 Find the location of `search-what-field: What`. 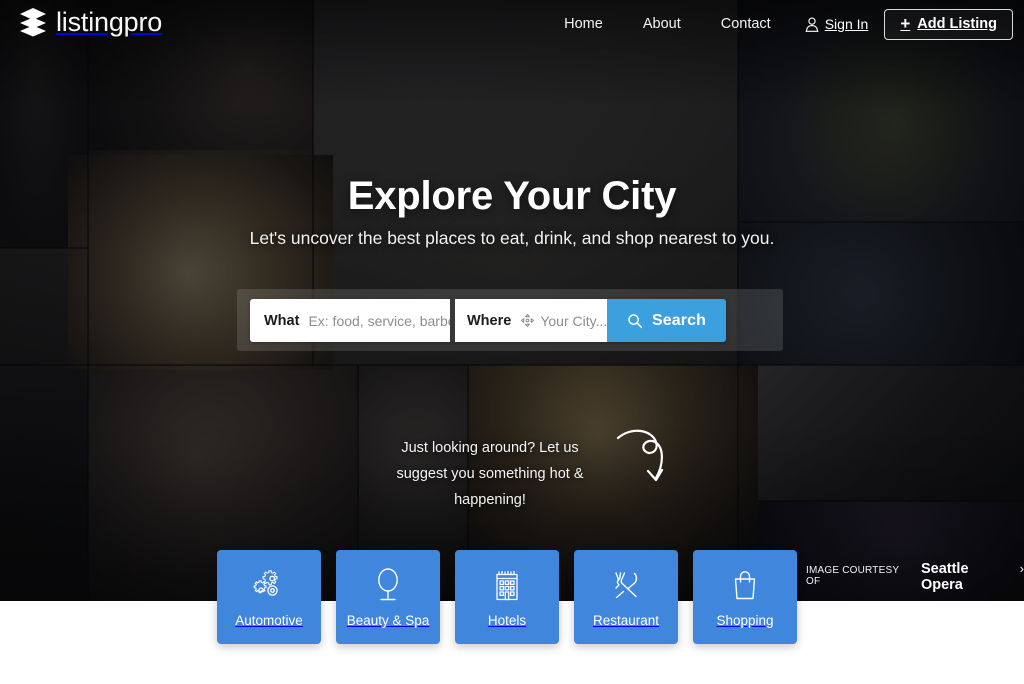

search-what-field: What is located at coordinates (350, 320).